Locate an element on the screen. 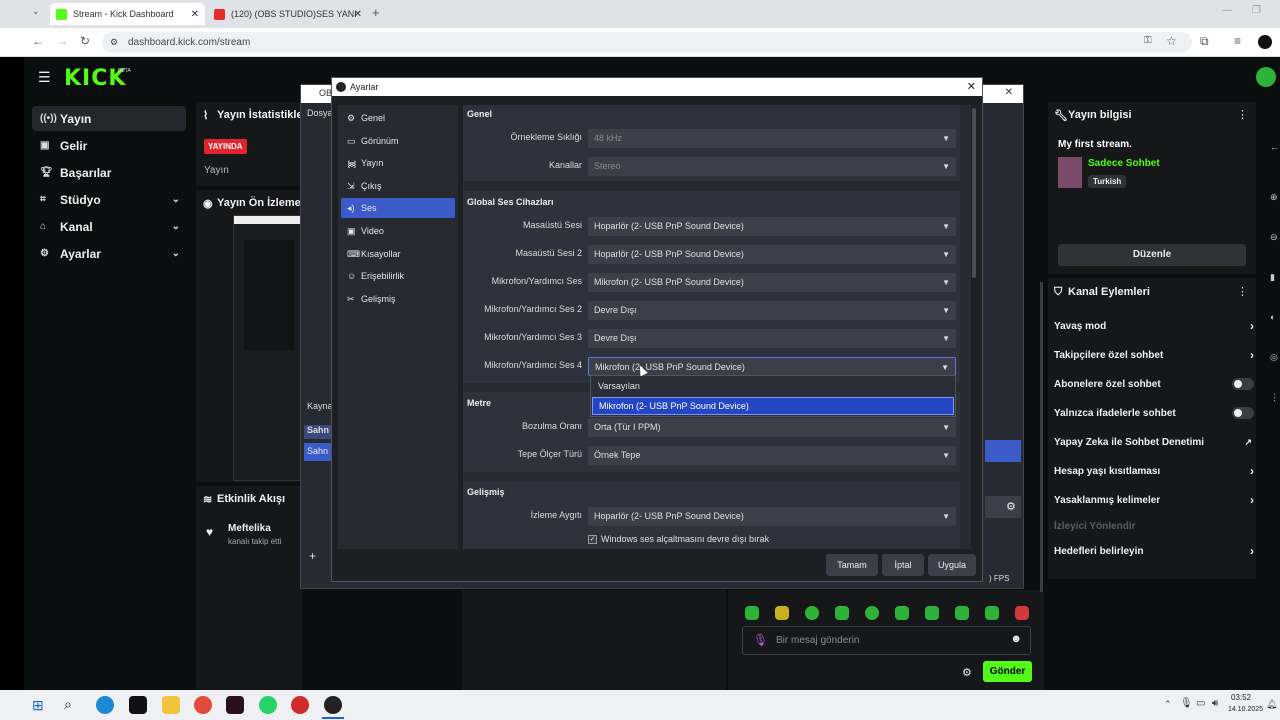 This screenshot has height=720, width=1280. chrome-icon is located at coordinates (203, 705).